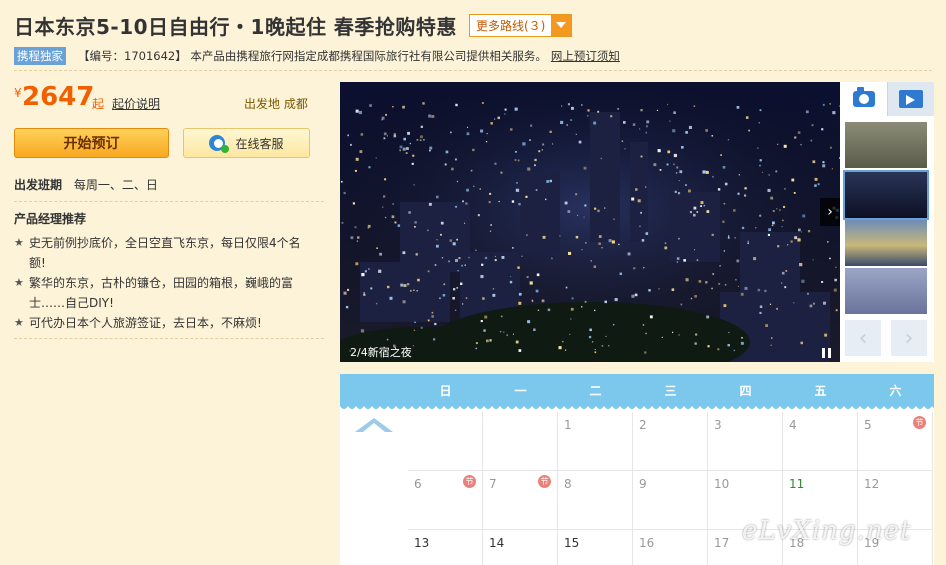 The height and width of the screenshot is (565, 946). Describe the element at coordinates (164, 253) in the screenshot. I see `list-item: 史无前例抄底价，全日空直飞东京，每日仅限4个名额!` at that location.